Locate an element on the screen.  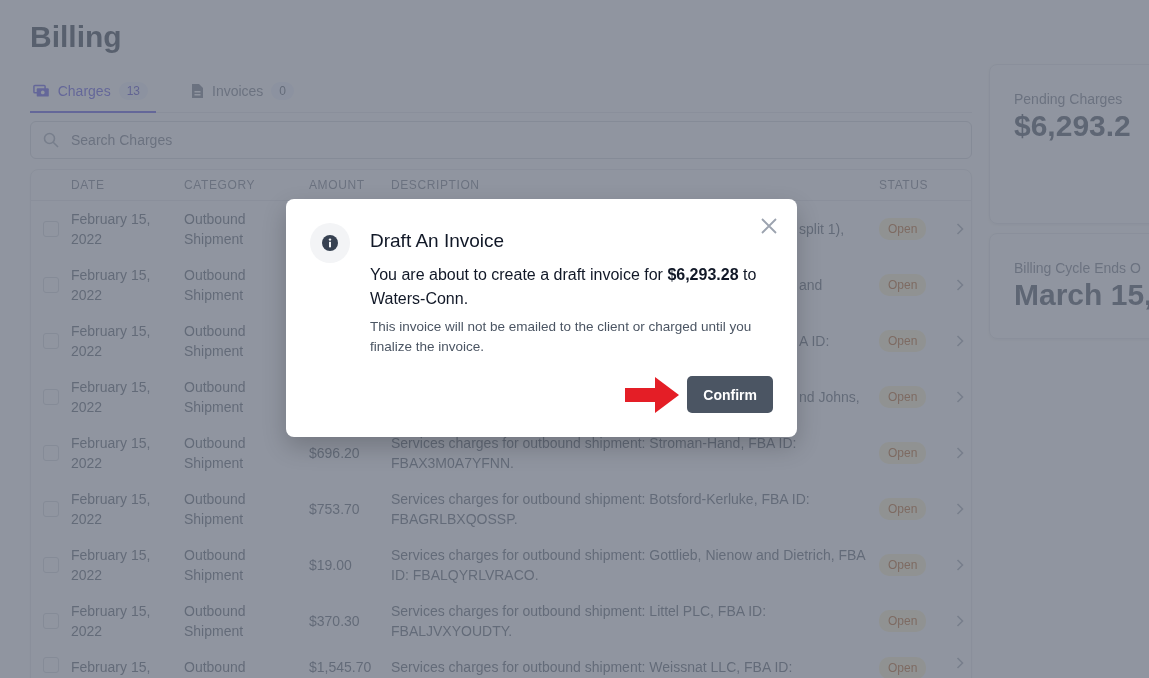
dialog-message: You are about to create a draft invoice for $6,293.28 to Waters-Conn. is located at coordinates (564, 287).